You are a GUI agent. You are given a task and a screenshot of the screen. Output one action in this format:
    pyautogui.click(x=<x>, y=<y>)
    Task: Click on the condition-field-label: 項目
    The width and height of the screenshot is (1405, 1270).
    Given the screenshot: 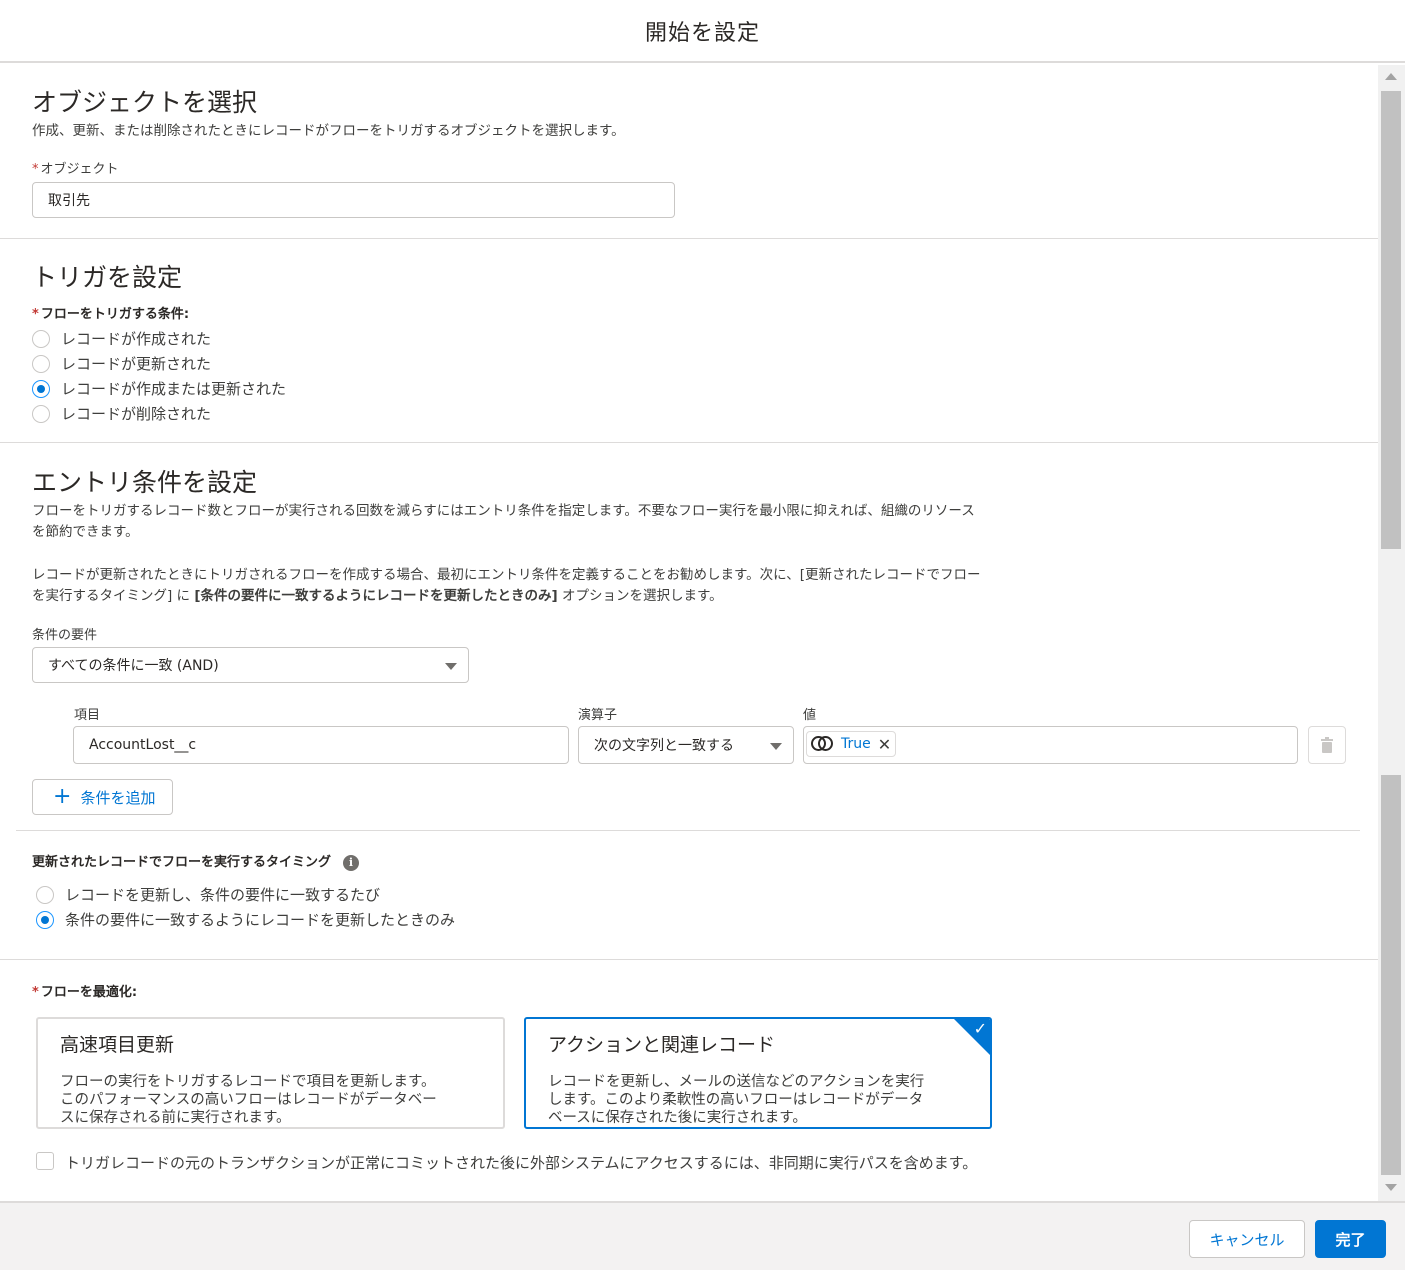 What is the action you would take?
    pyautogui.click(x=87, y=715)
    